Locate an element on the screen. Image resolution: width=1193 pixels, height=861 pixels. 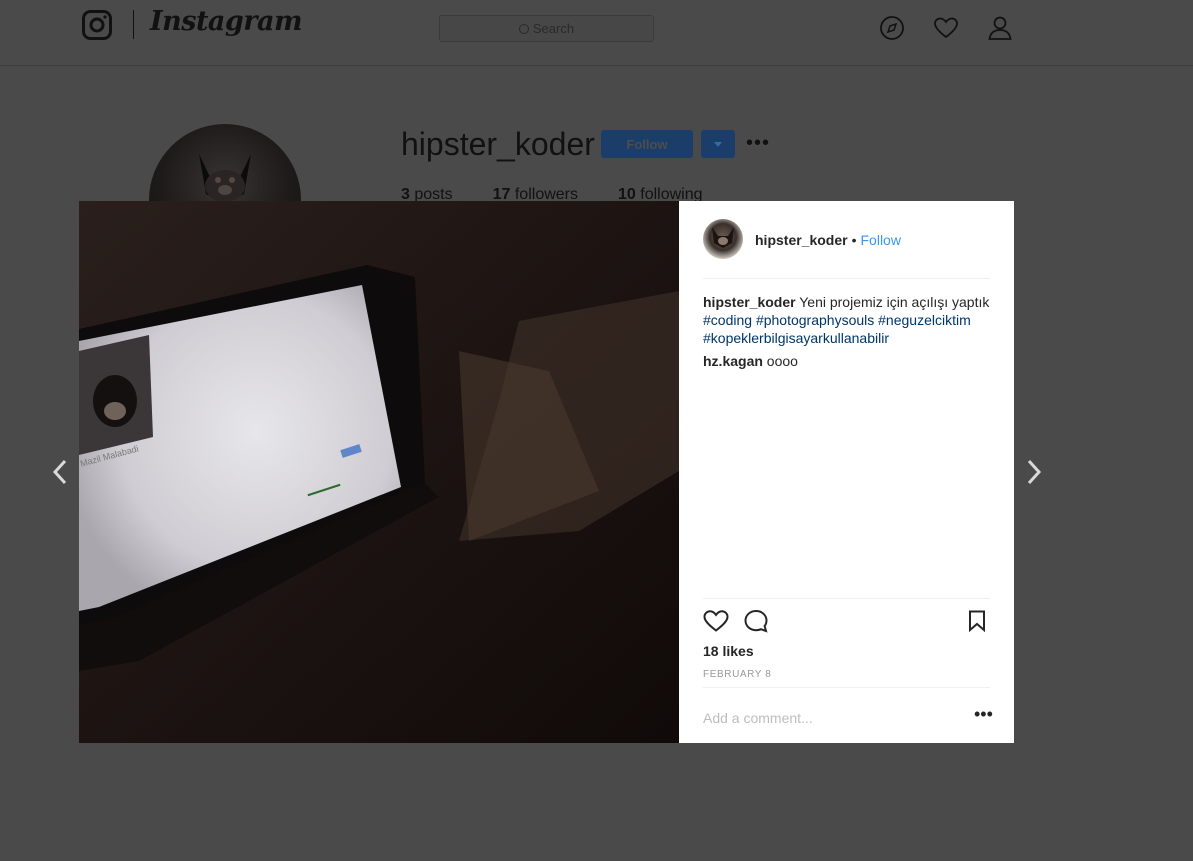
comment-username: hz.kagan is located at coordinates (733, 361).